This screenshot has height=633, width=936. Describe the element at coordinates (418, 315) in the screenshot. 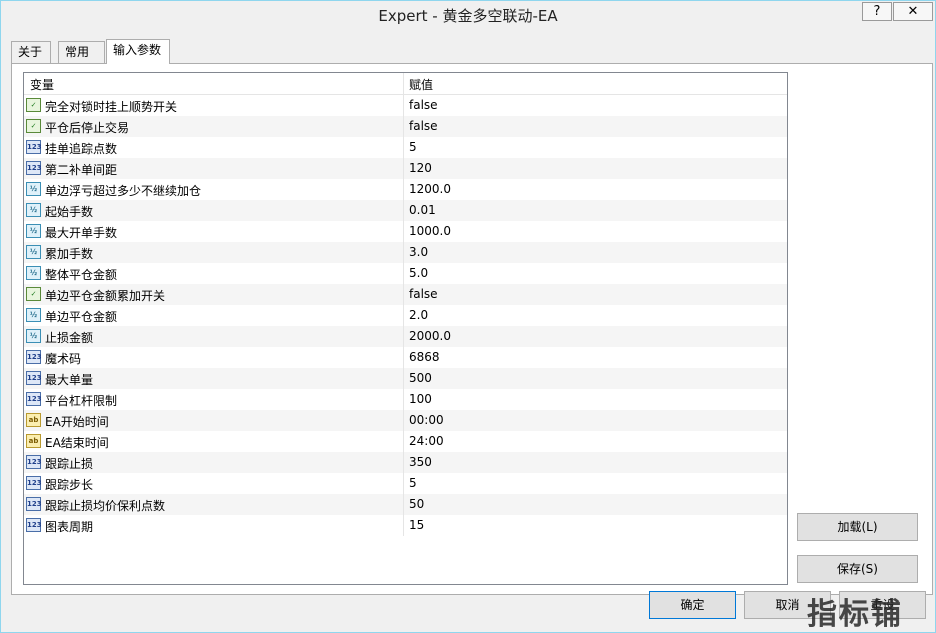

I see `variable-value: 2.0` at that location.